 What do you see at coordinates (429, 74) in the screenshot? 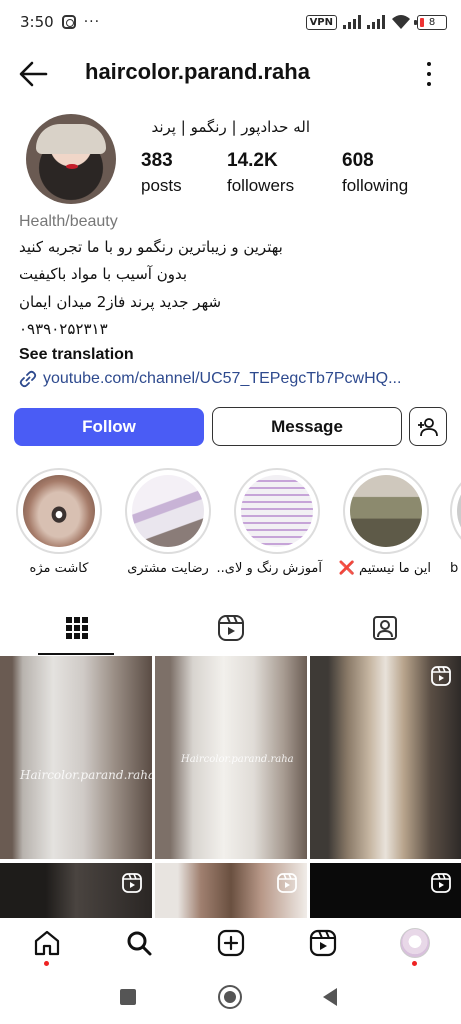
I see `more-options-icon` at bounding box center [429, 74].